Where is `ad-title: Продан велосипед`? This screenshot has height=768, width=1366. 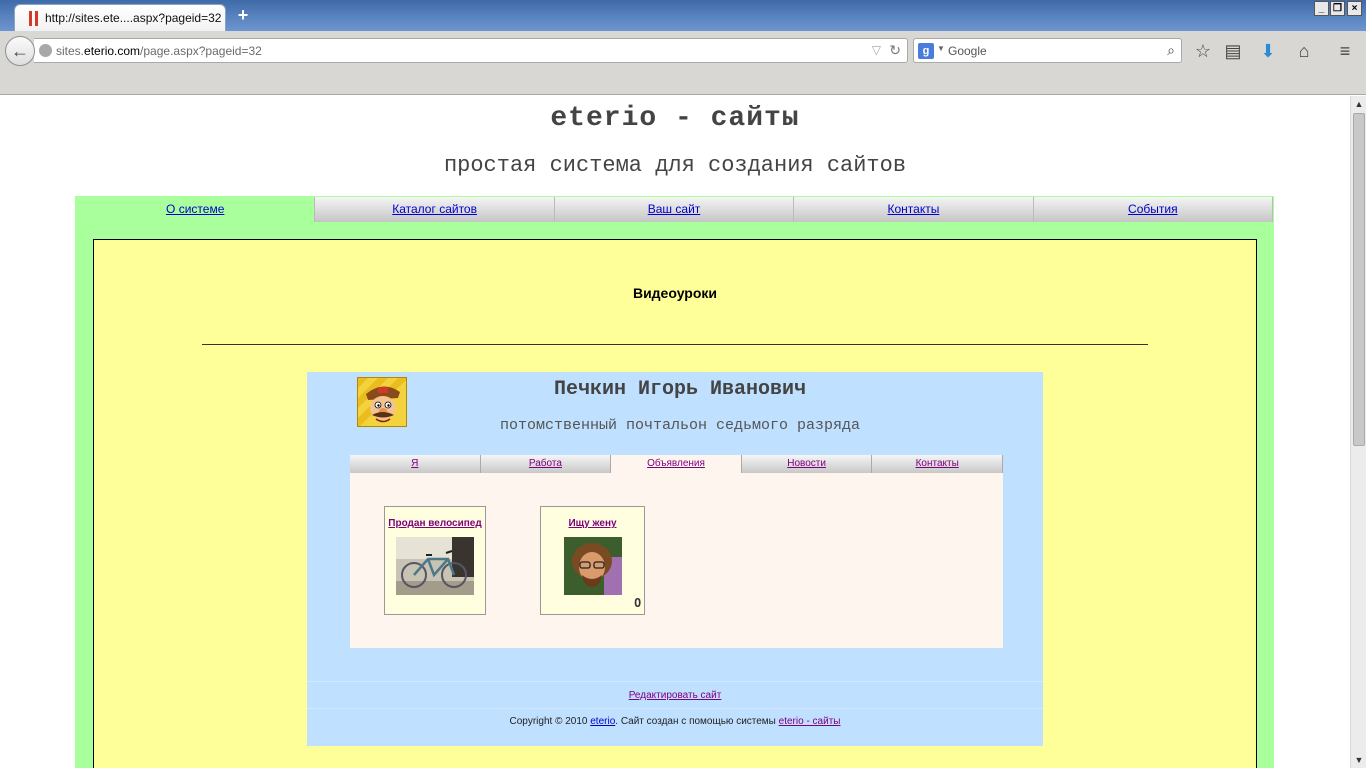 ad-title: Продан велосипед is located at coordinates (435, 523).